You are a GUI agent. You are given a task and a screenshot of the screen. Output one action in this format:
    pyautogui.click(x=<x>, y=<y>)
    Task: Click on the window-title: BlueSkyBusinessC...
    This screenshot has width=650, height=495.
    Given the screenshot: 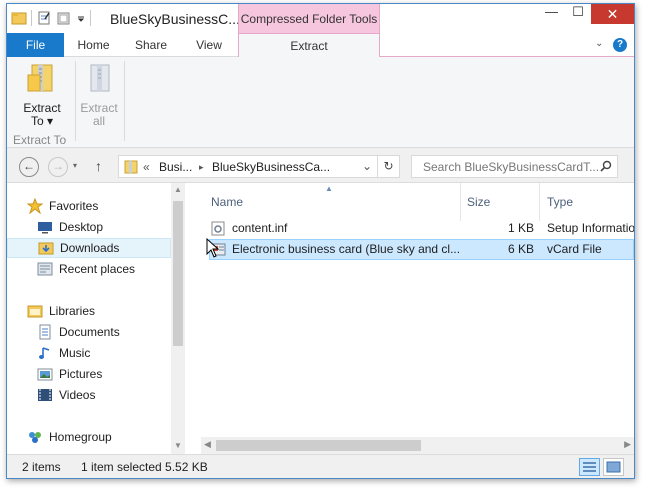 What is the action you would take?
    pyautogui.click(x=175, y=19)
    